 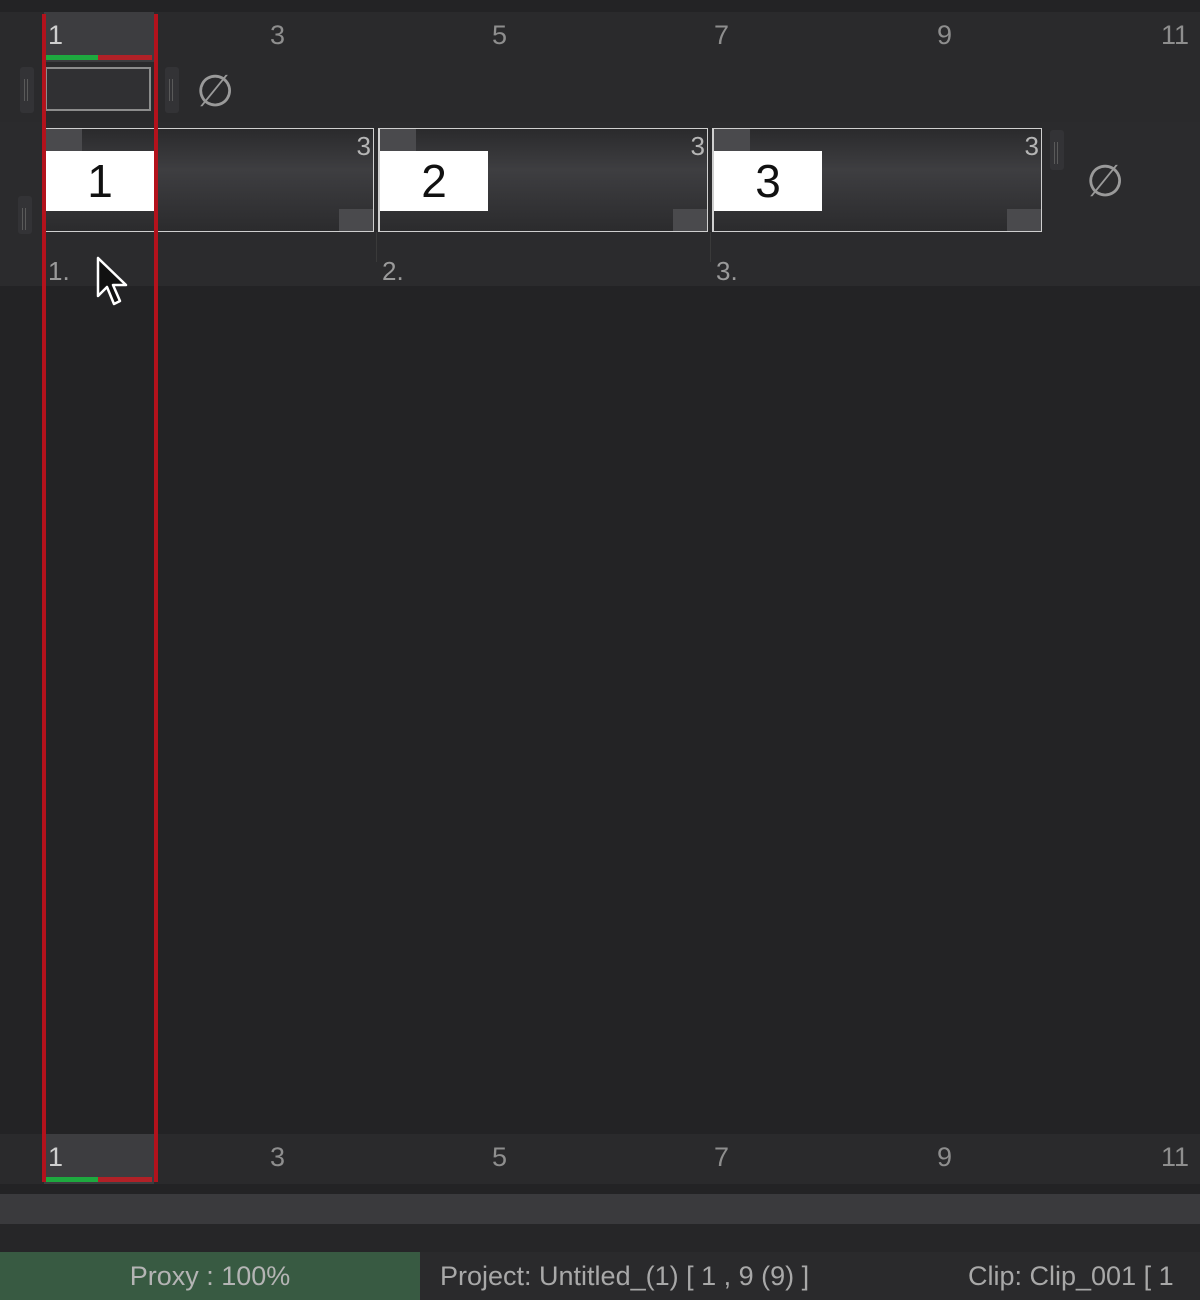 I want to click on playhead, so click(x=100, y=598).